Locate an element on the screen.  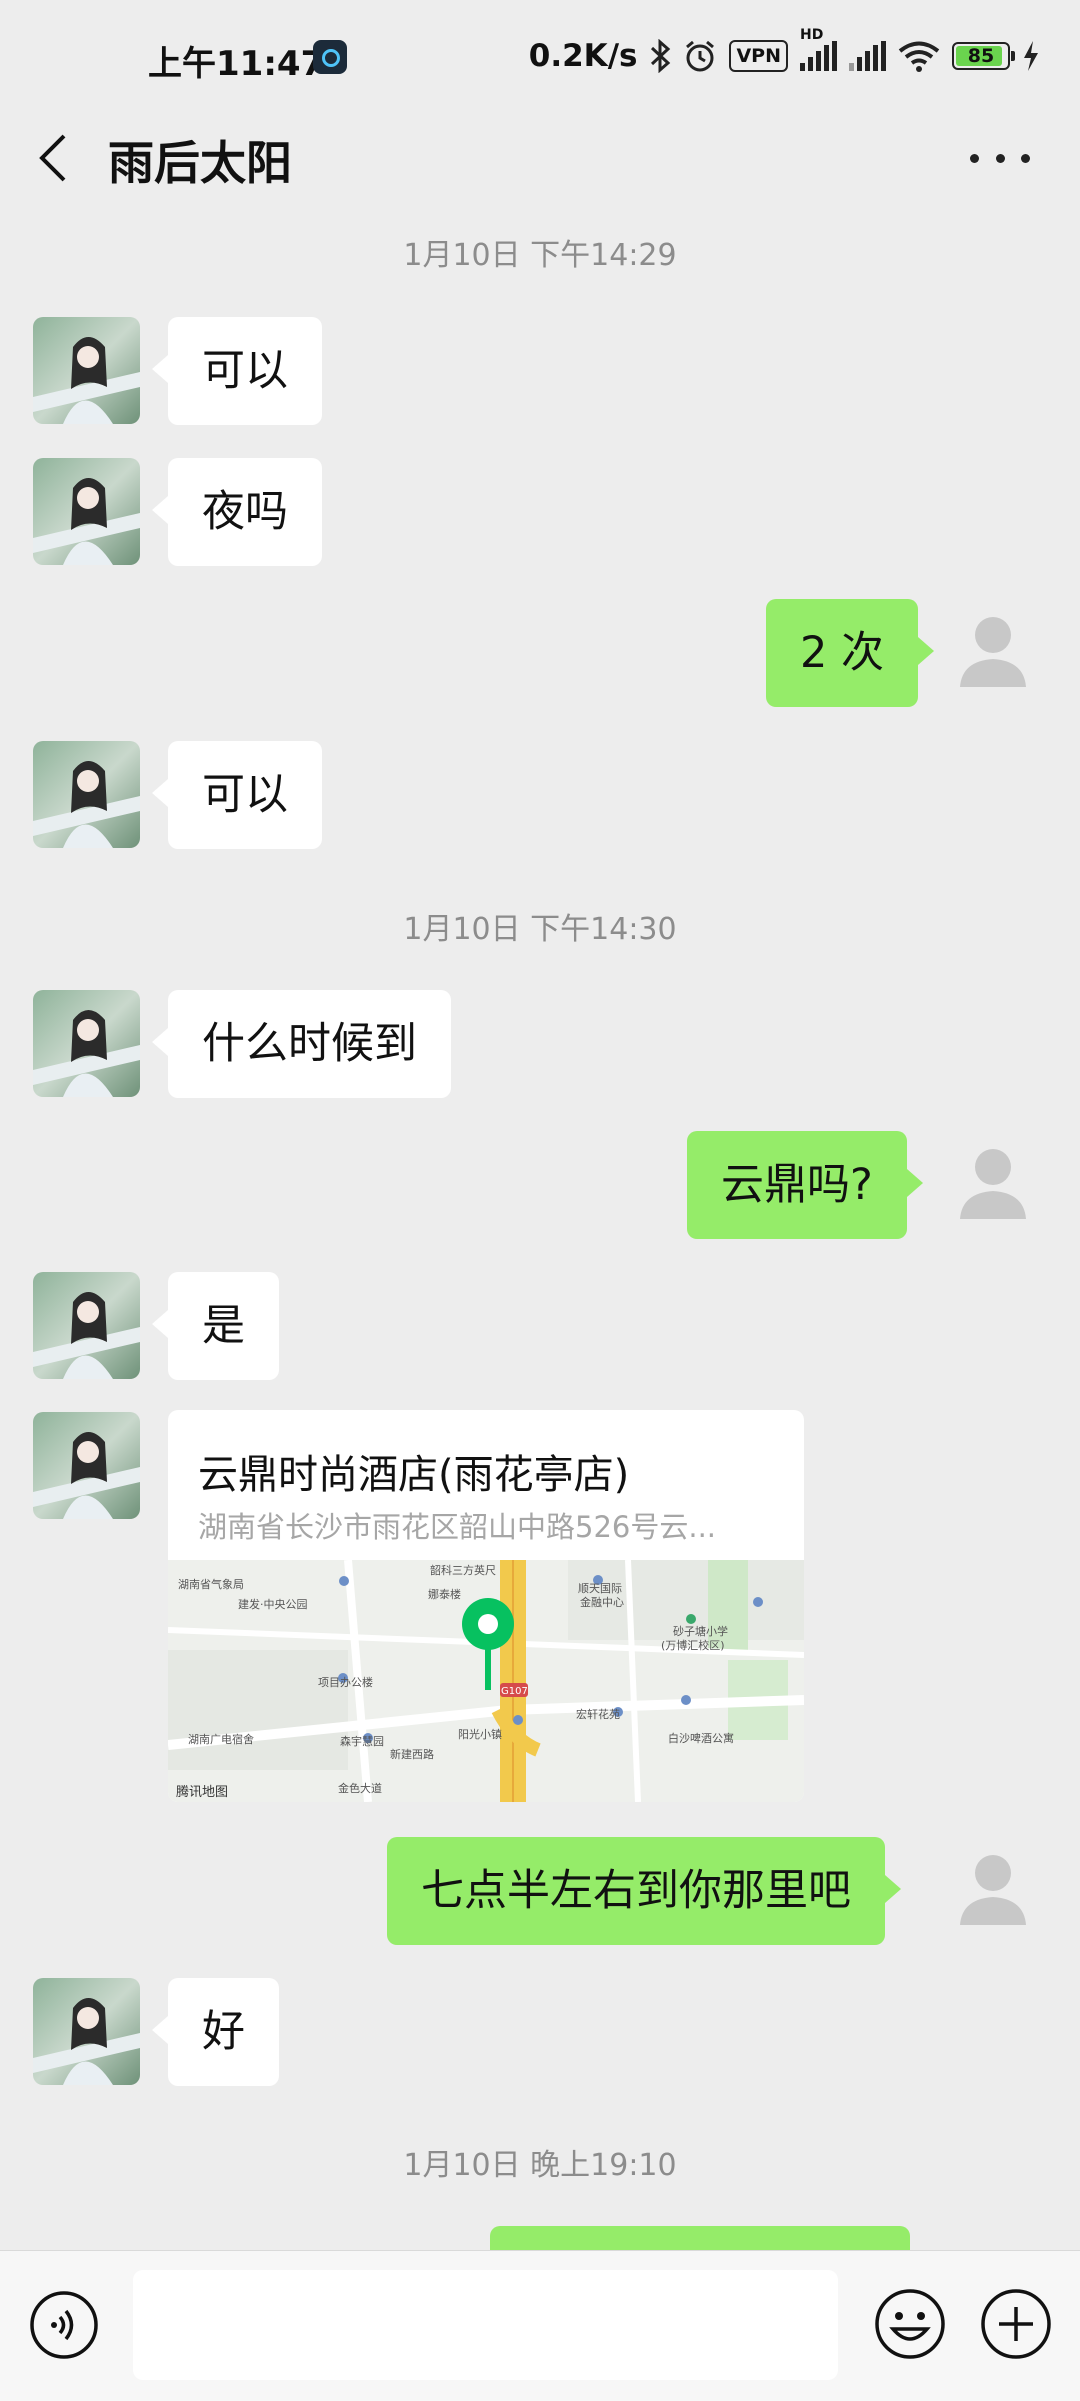
svg-text: 白沙啤酒公寓 is located at coordinates (701, 1738).